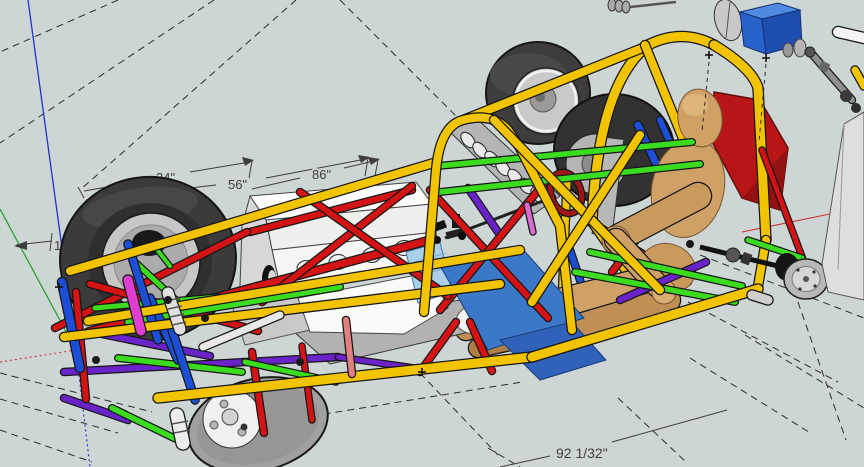 The width and height of the screenshot is (864, 467). What do you see at coordinates (823, 69) in the screenshot?
I see `loose-axle-assembly` at bounding box center [823, 69].